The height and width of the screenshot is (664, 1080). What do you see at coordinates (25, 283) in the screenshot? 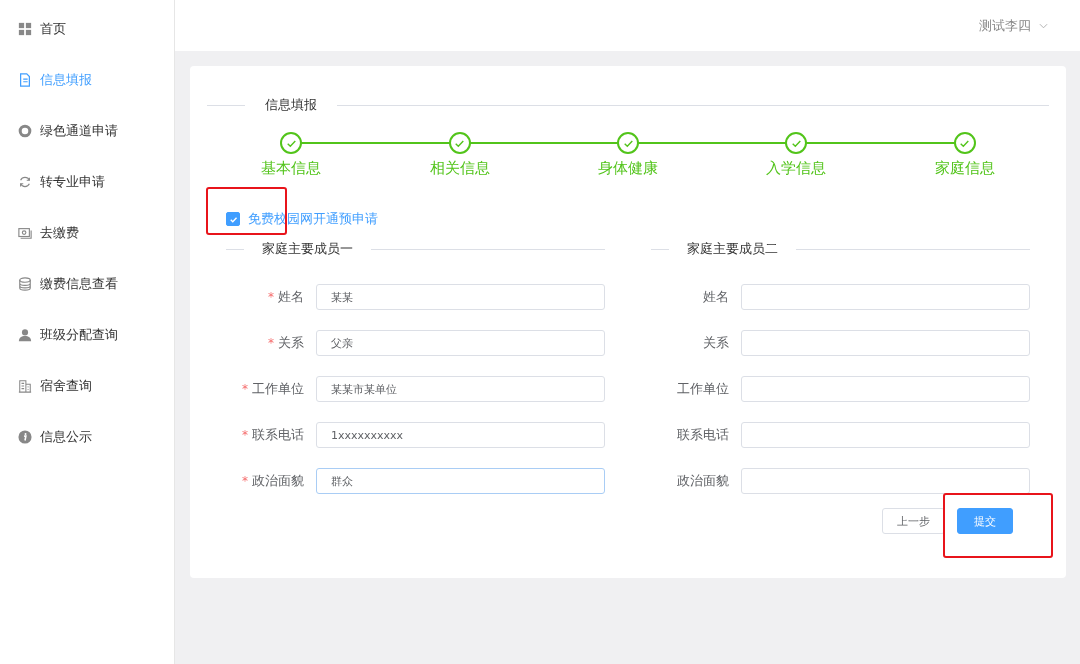
I see `database-icon` at bounding box center [25, 283].